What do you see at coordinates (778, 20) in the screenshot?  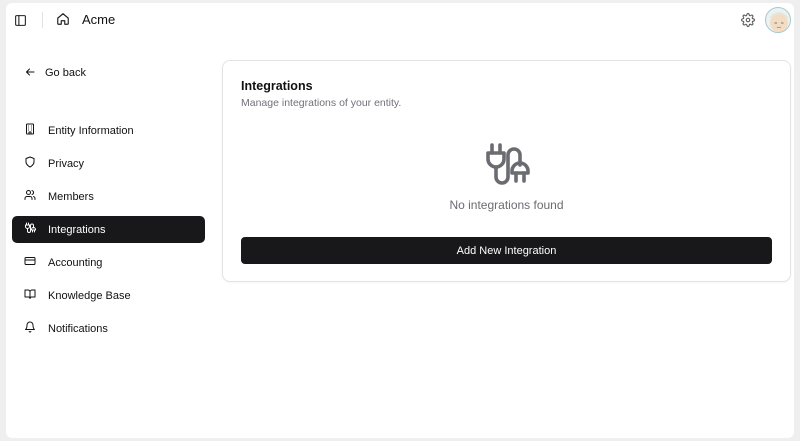 I see `user-avatar` at bounding box center [778, 20].